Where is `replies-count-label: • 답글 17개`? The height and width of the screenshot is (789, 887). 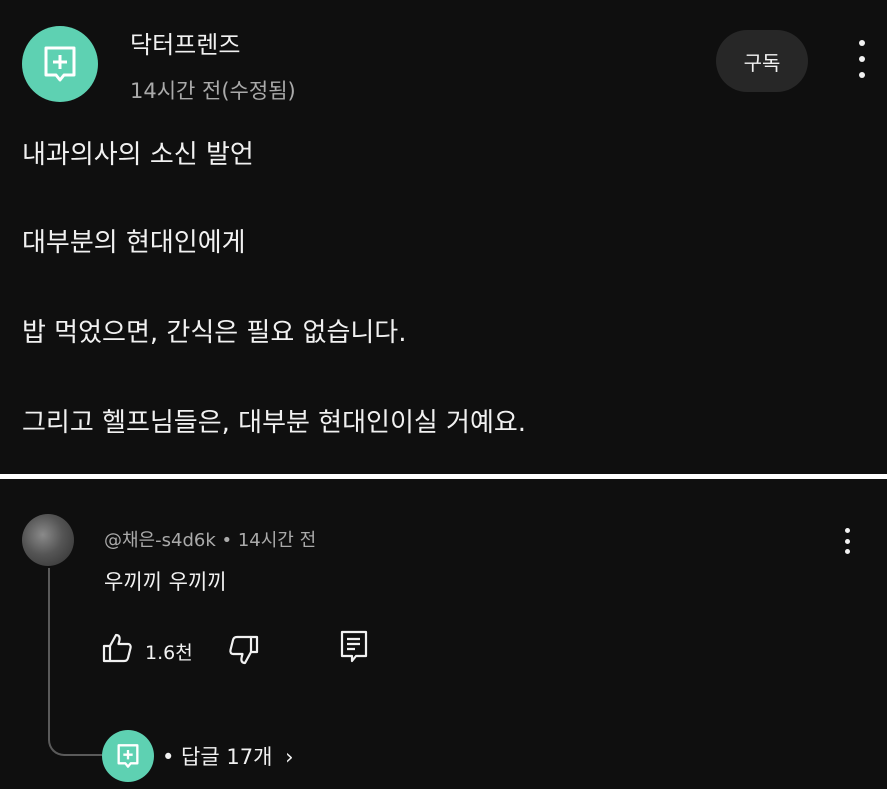 replies-count-label: • 답글 17개 is located at coordinates (217, 757).